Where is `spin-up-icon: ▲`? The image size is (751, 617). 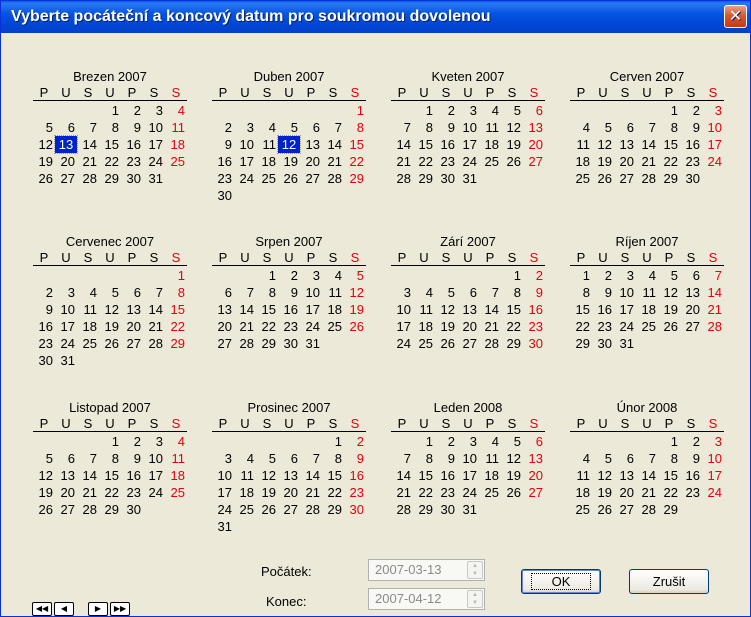 spin-up-icon: ▲ is located at coordinates (475, 566).